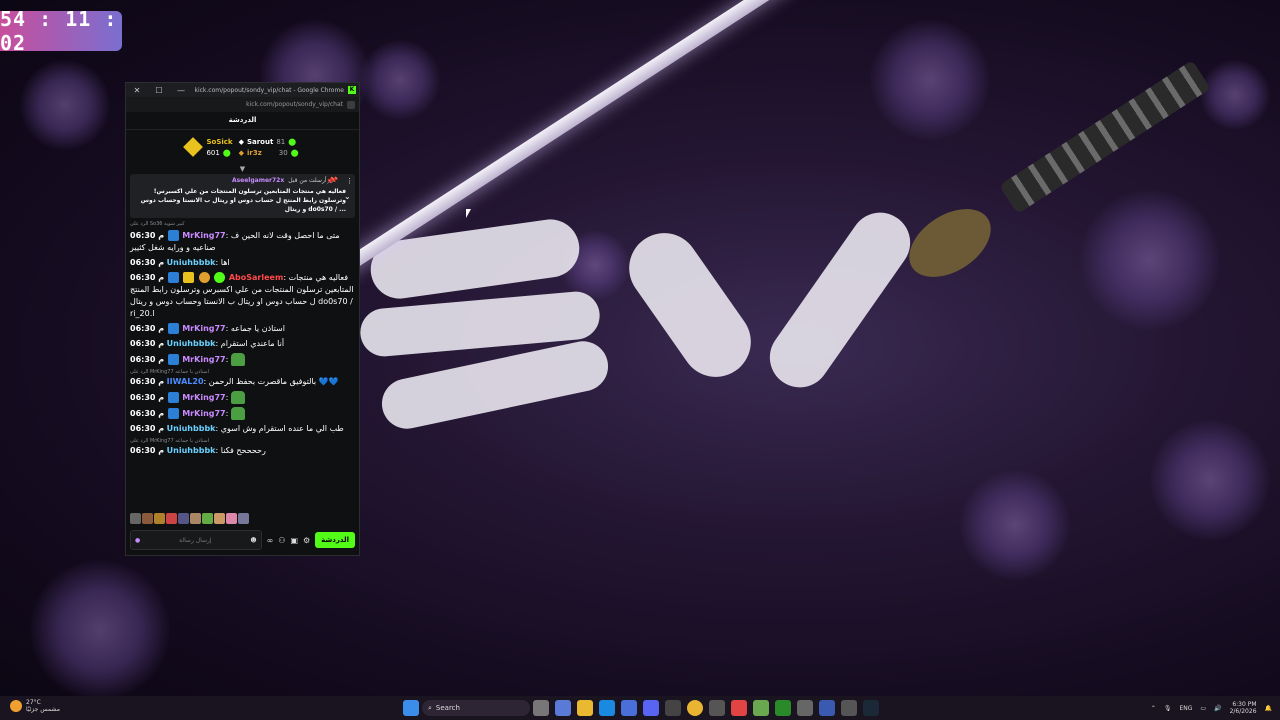 The width and height of the screenshot is (1280, 720). Describe the element at coordinates (1168, 708) in the screenshot. I see `mic-tray-icon: 🎙` at that location.